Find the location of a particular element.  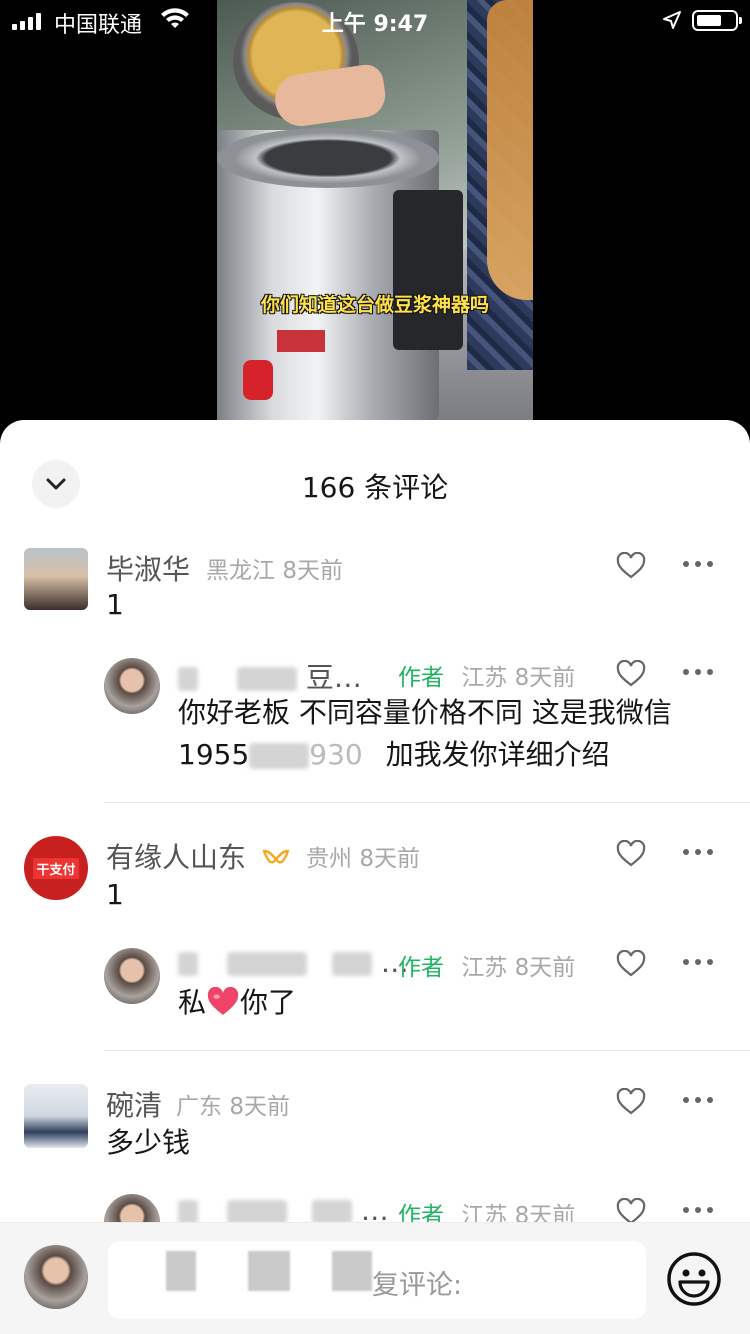

my-avatar is located at coordinates (56, 1277).